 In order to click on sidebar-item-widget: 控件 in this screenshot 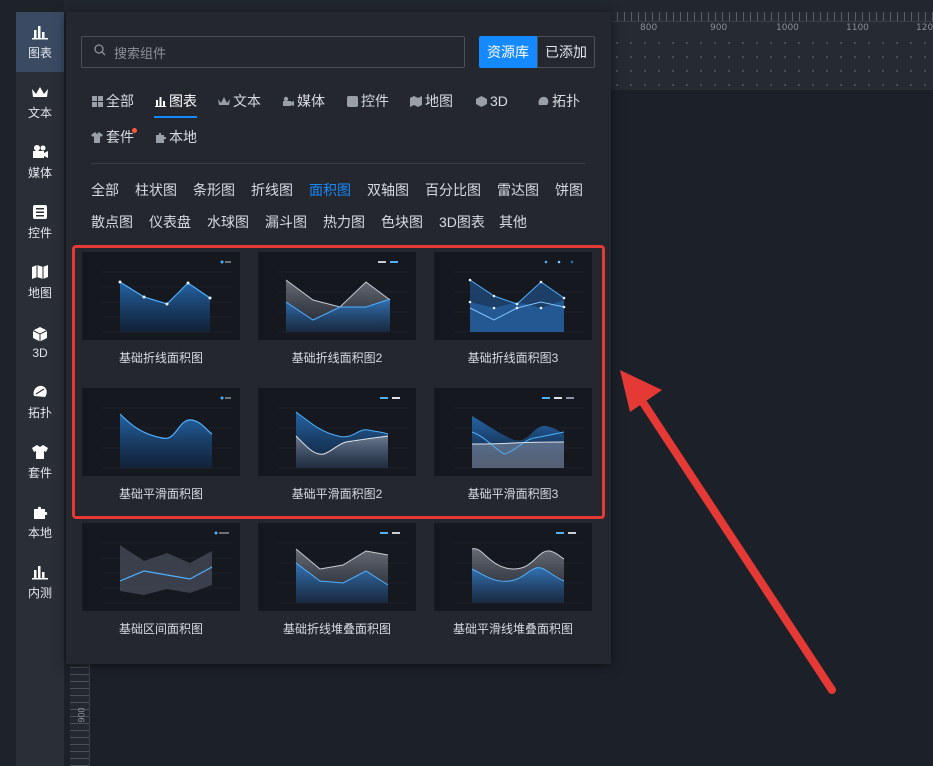, I will do `click(40, 222)`.